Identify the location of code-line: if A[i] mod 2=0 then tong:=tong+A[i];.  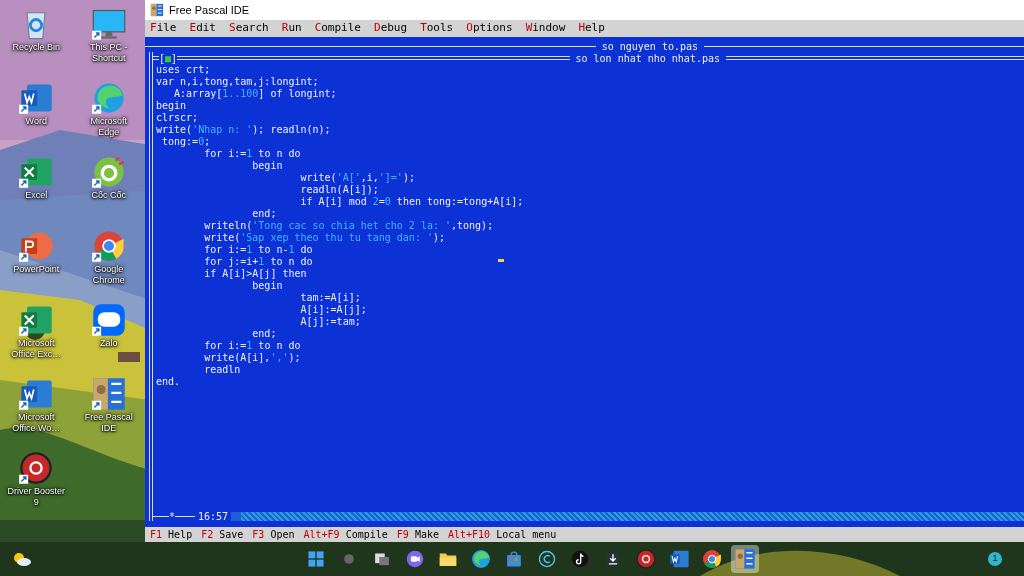
(411, 202).